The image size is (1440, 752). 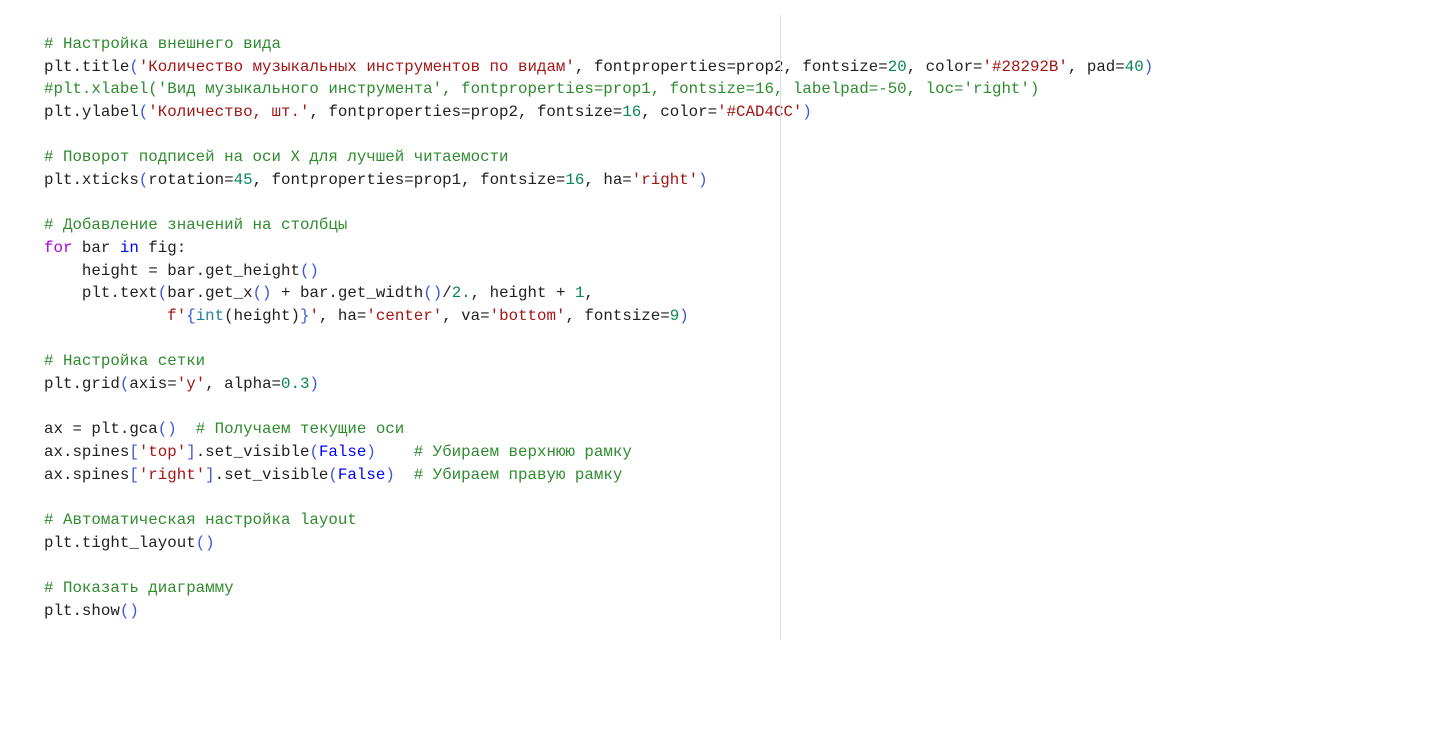 I want to click on number-token: 0.3, so click(x=295, y=384).